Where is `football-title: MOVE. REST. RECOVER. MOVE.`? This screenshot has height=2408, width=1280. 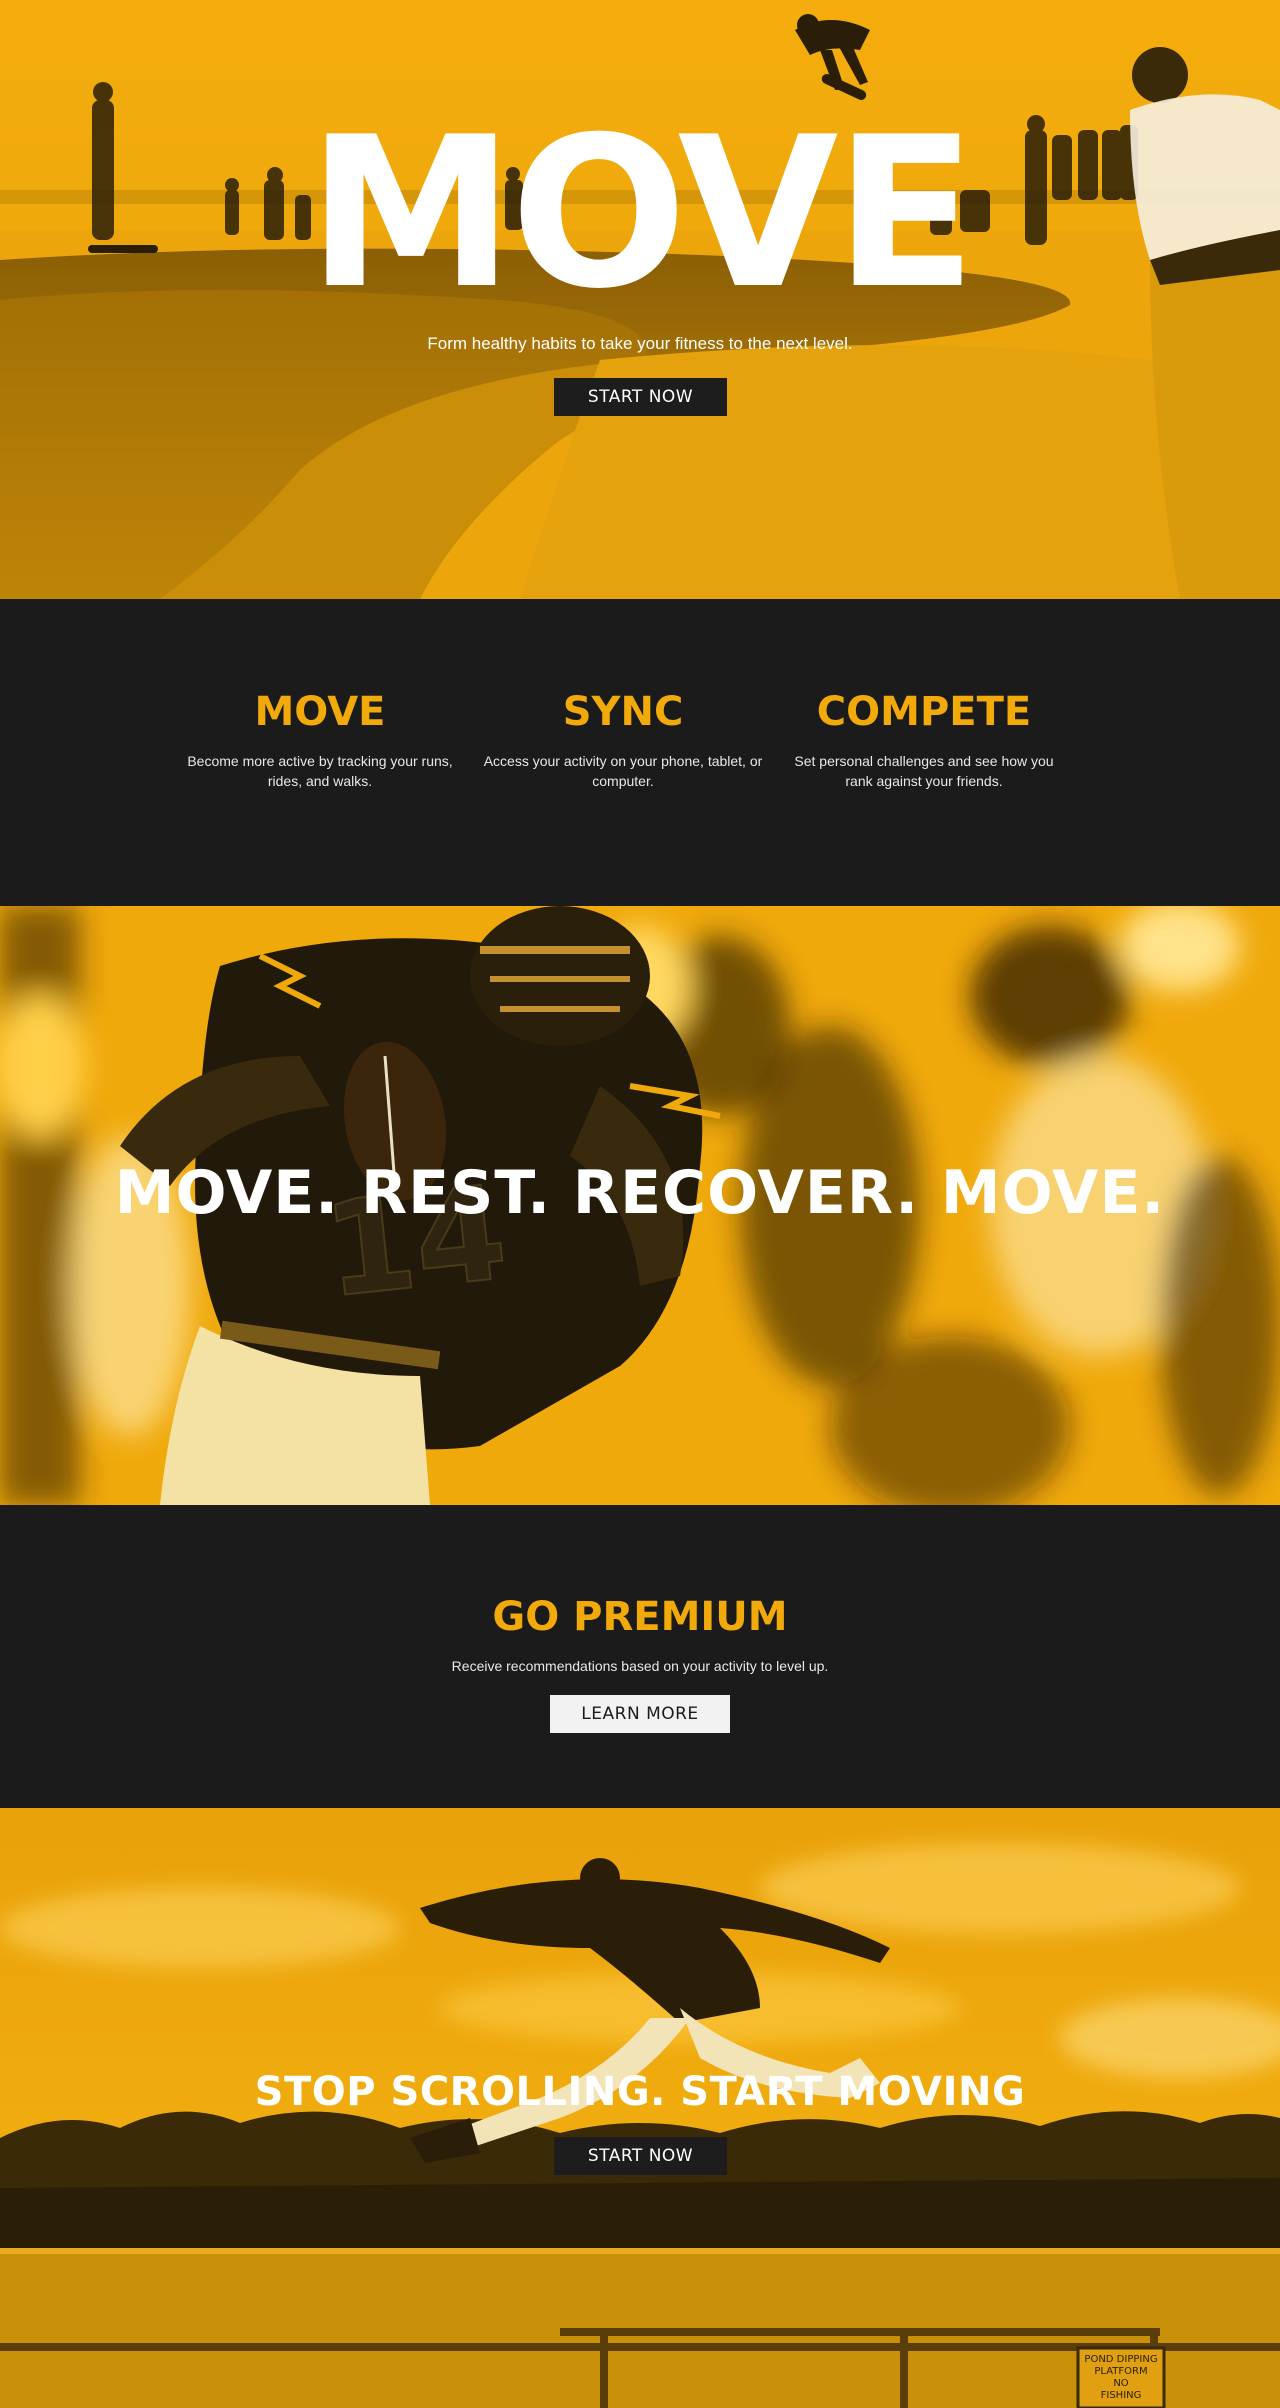
football-title: MOVE. REST. RECOVER. MOVE. is located at coordinates (640, 1193).